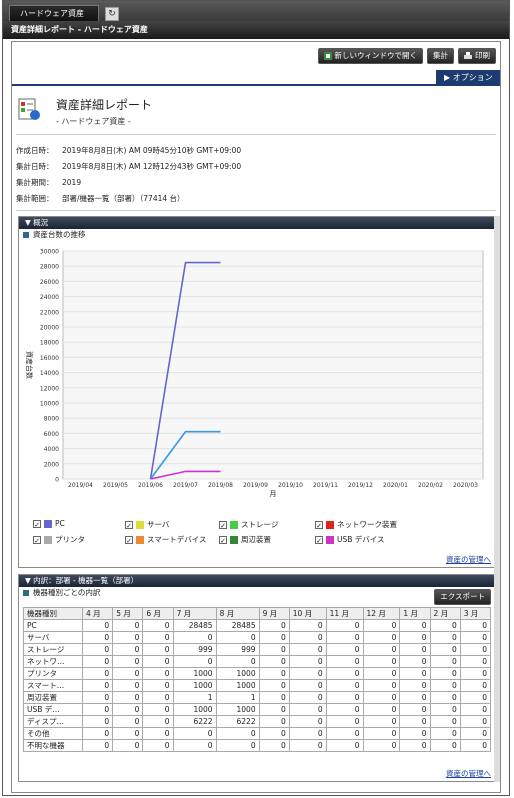  Describe the element at coordinates (395, 485) in the screenshot. I see `x-tick-label: 2020/01` at that location.